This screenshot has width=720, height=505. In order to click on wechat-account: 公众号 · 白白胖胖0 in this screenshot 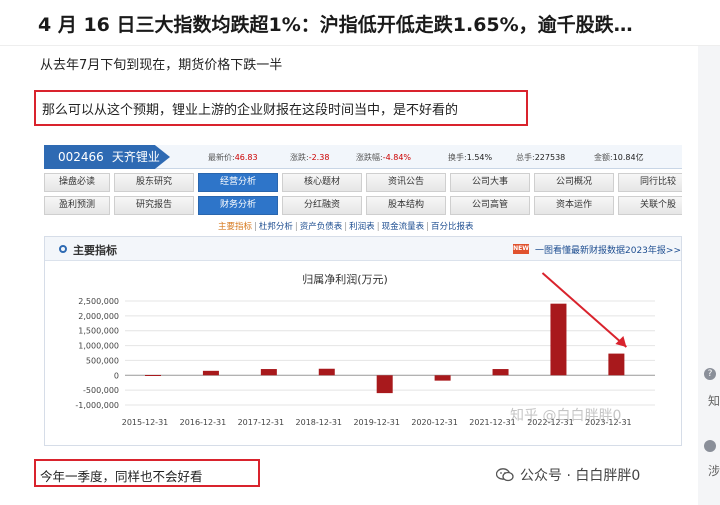, I will do `click(568, 475)`.